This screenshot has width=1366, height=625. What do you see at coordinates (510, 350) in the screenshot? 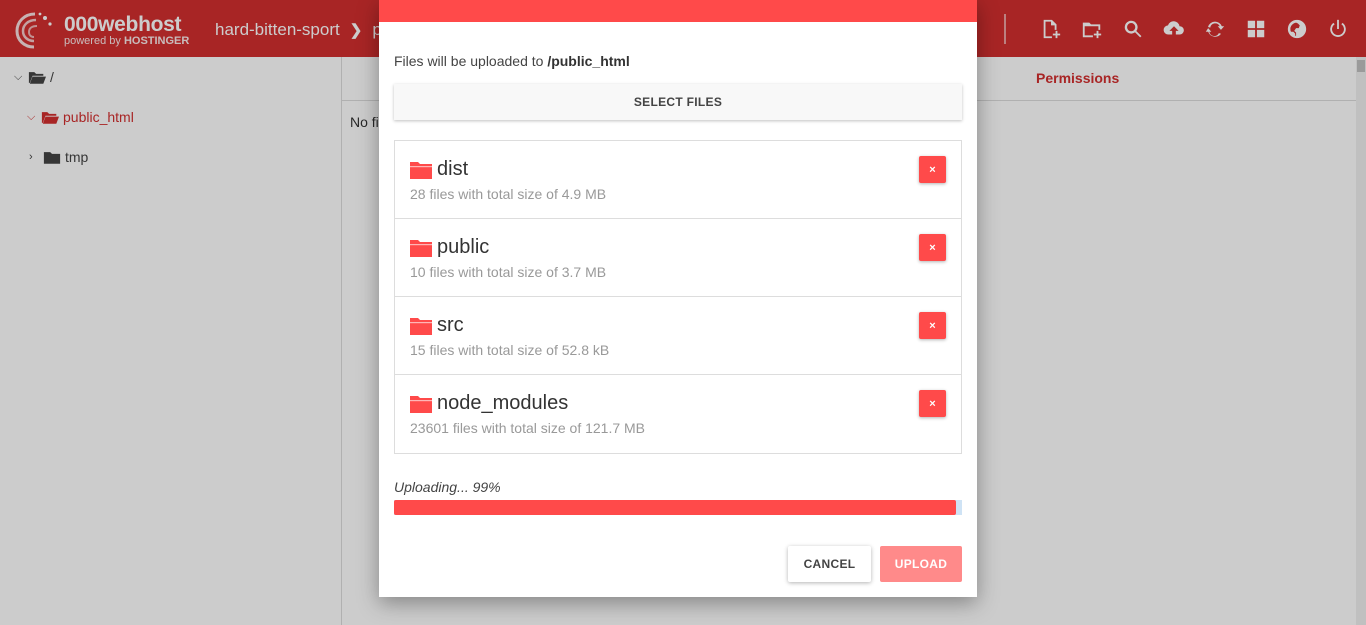
I see `file-info: 15 files with total size of 52.8 kB` at bounding box center [510, 350].